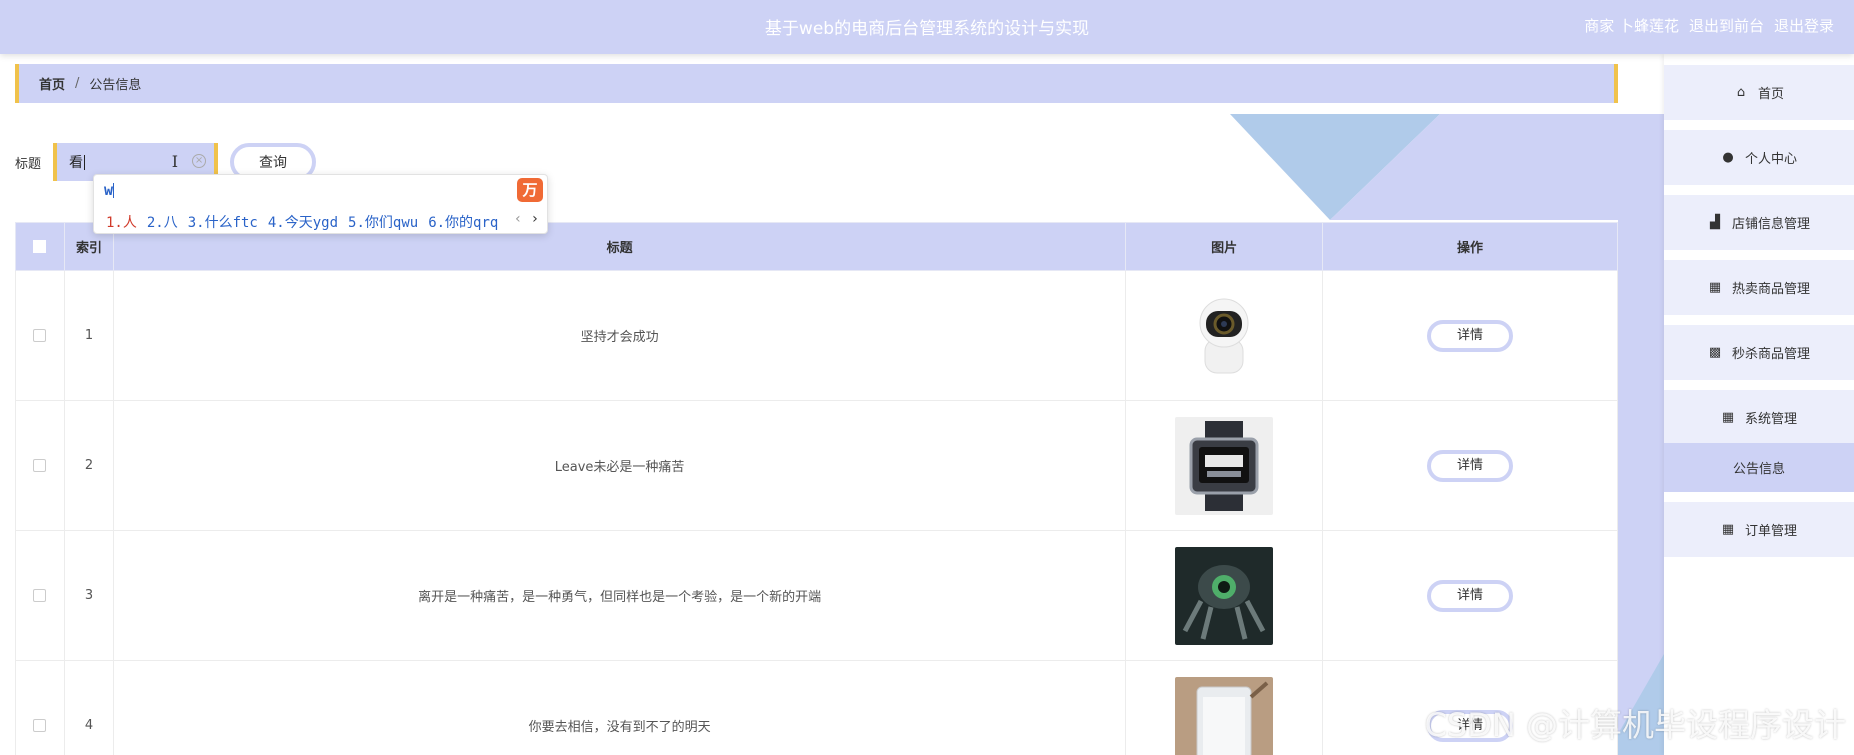 The height and width of the screenshot is (755, 1854). What do you see at coordinates (85, 162) in the screenshot?
I see `text-caret` at bounding box center [85, 162].